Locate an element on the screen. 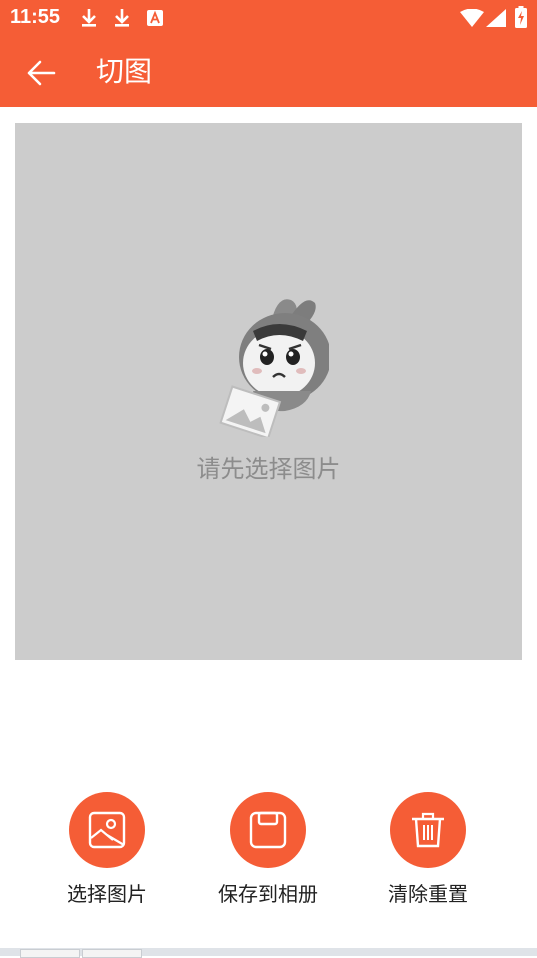 This screenshot has width=537, height=958. status-bar: 11:55 is located at coordinates (268, 18).